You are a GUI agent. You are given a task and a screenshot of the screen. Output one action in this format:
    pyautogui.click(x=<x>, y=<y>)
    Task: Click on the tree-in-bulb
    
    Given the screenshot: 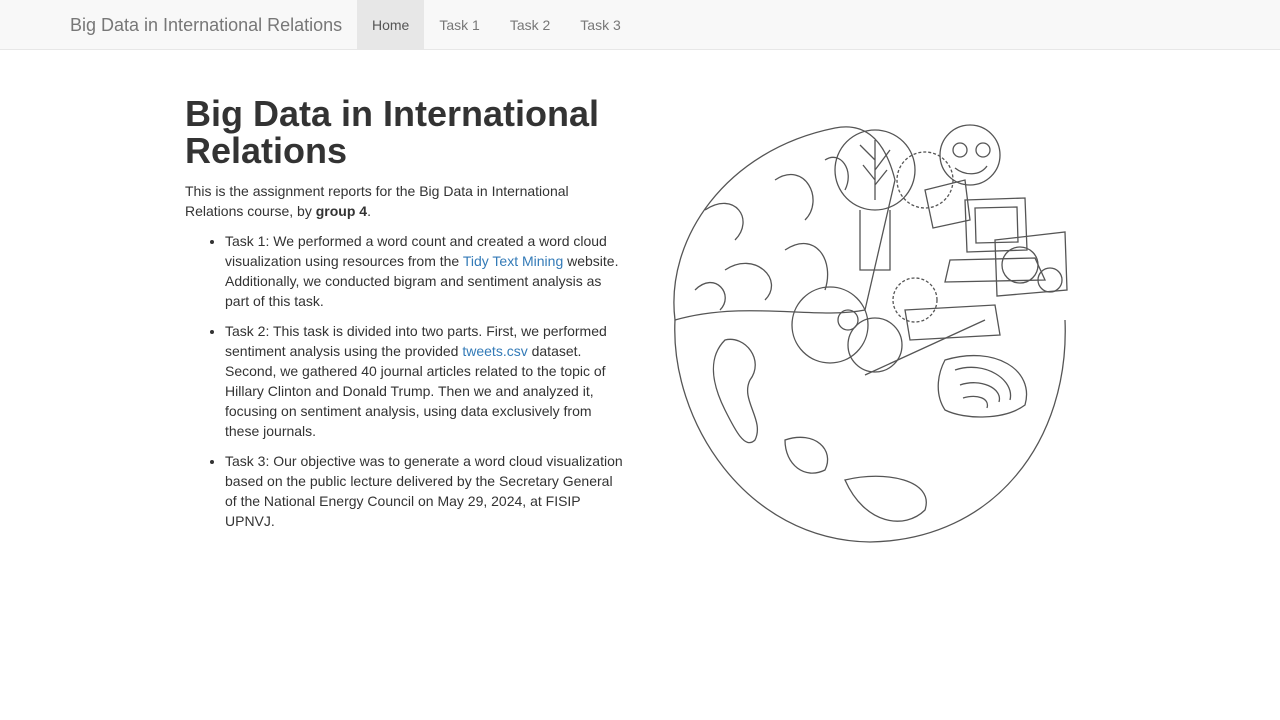 What is the action you would take?
    pyautogui.click(x=875, y=170)
    